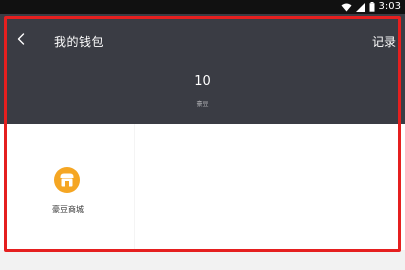 This screenshot has height=270, width=405. I want to click on signal-icon, so click(360, 7).